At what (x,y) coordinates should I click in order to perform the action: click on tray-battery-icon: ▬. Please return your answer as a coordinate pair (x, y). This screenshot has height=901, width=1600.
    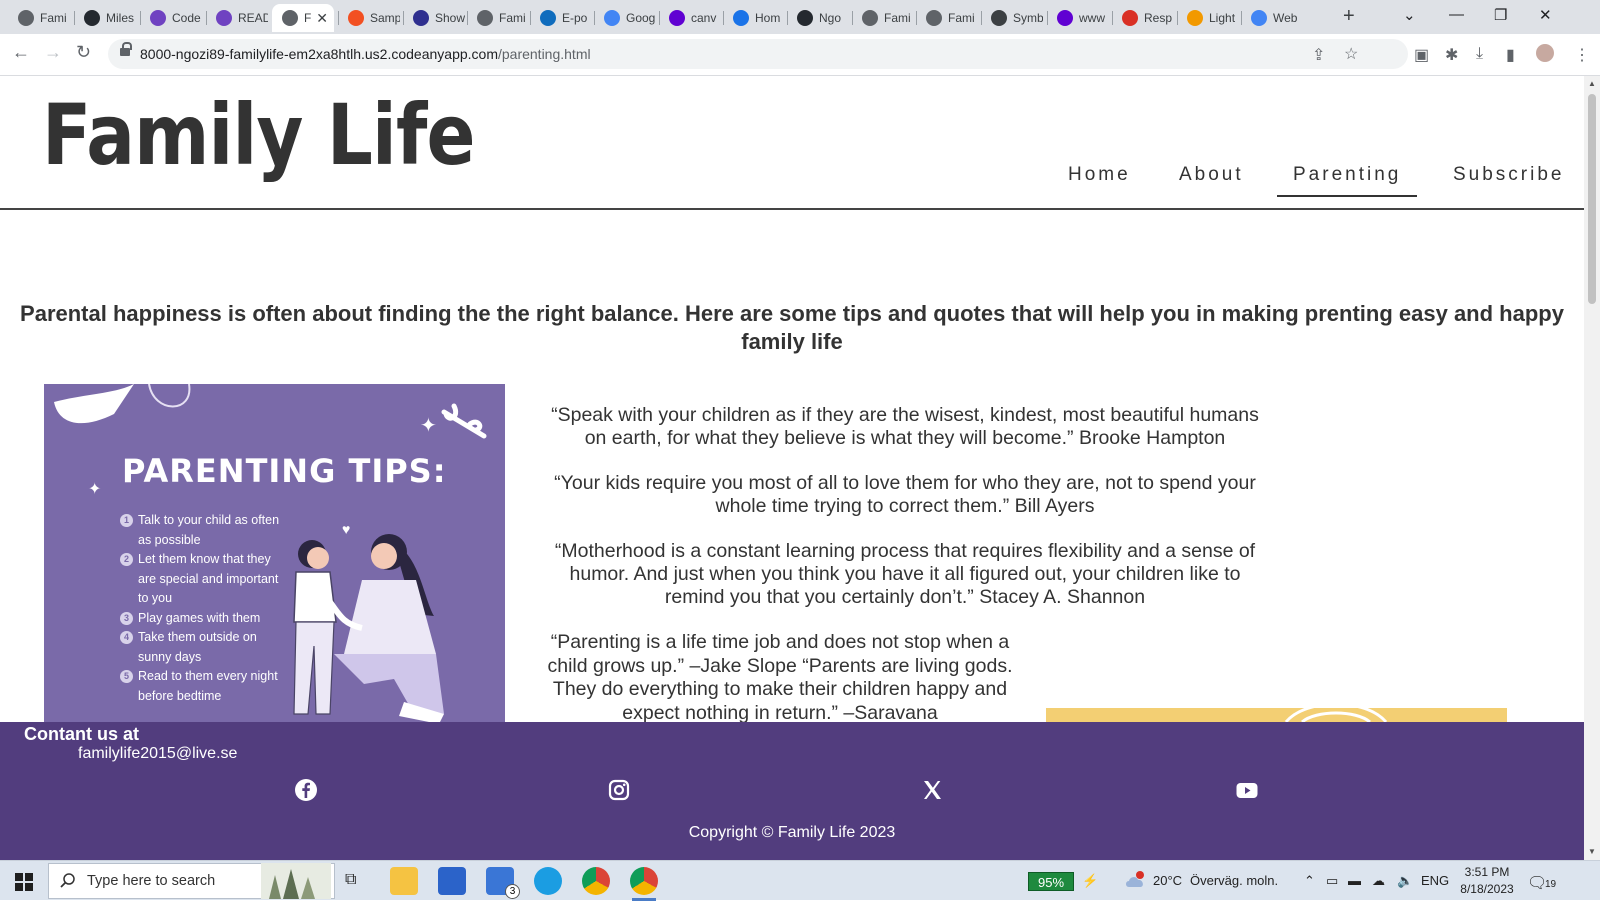
    Looking at the image, I should click on (1354, 880).